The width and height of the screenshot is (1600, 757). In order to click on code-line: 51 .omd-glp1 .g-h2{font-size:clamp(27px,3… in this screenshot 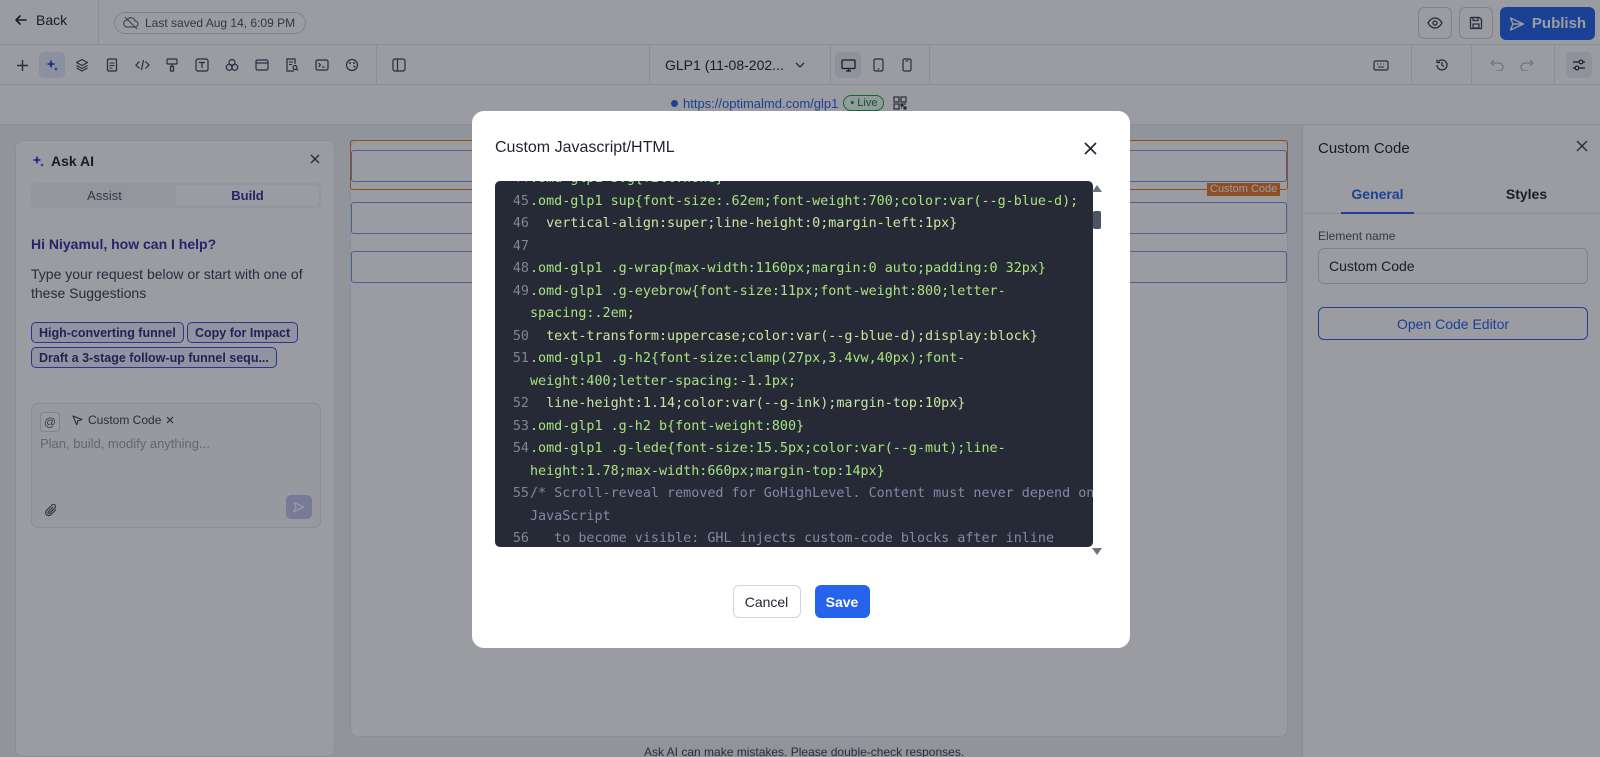, I will do `click(794, 359)`.